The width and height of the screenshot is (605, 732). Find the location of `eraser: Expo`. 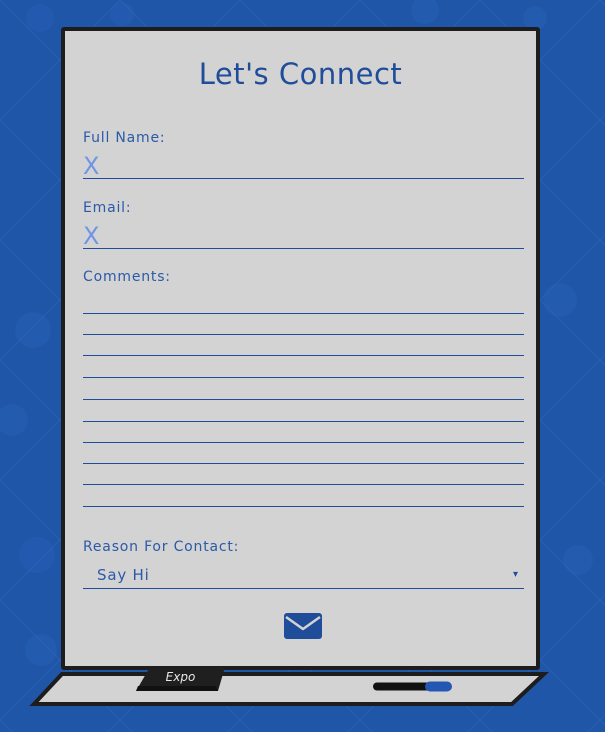

eraser: Expo is located at coordinates (180, 679).